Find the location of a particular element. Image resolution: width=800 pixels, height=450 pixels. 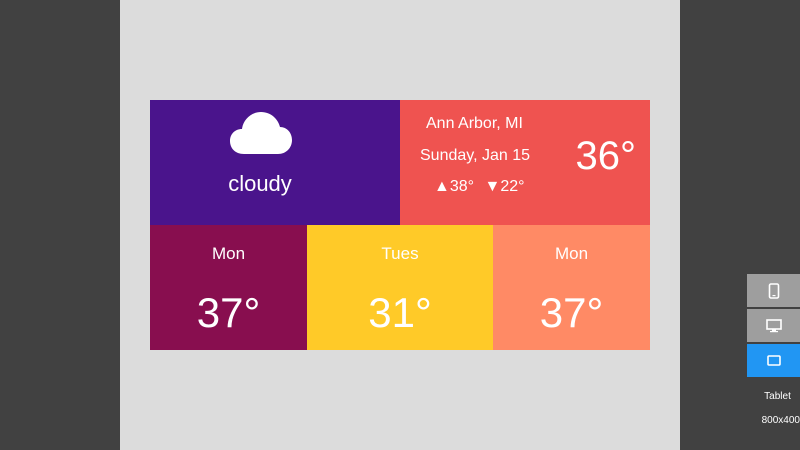

forecast-day-temp: 31° is located at coordinates (400, 312).